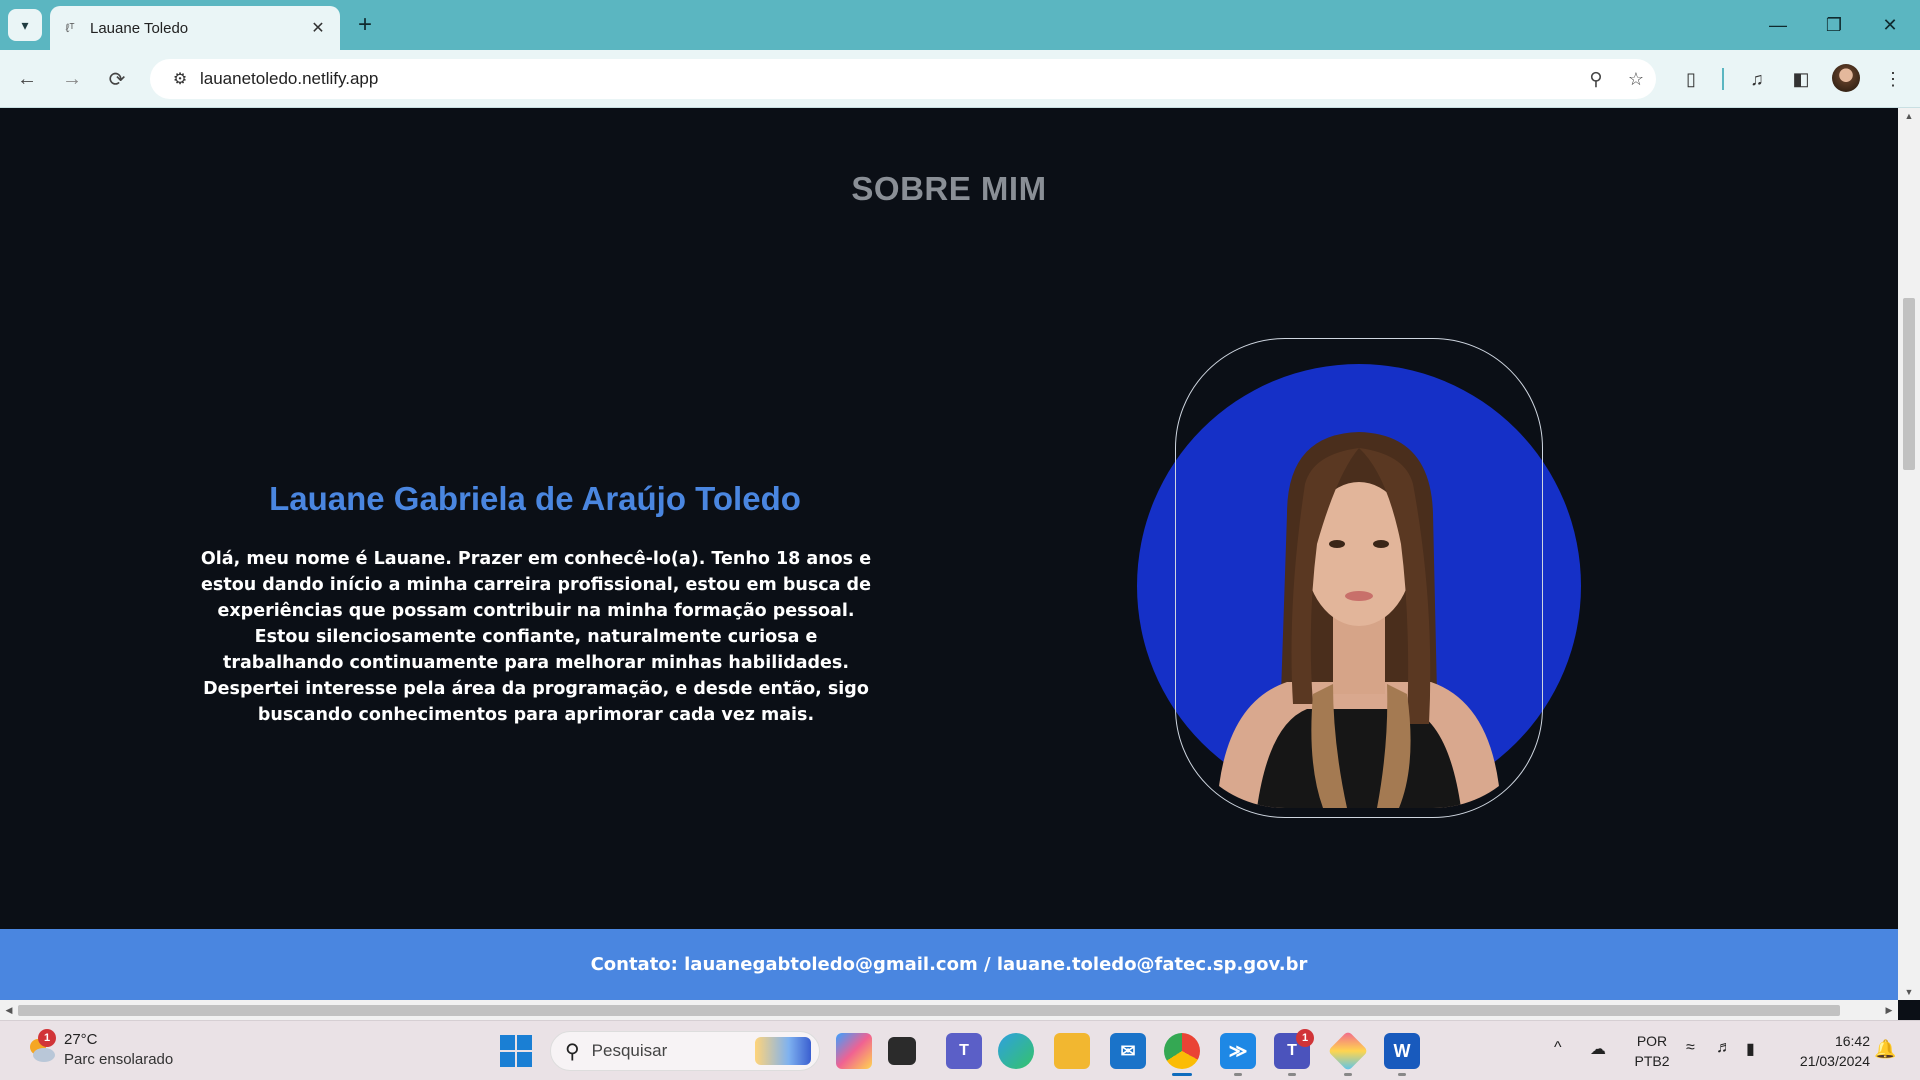 The height and width of the screenshot is (1080, 1920). What do you see at coordinates (318, 28) in the screenshot?
I see `tab-close-icon: ✕` at bounding box center [318, 28].